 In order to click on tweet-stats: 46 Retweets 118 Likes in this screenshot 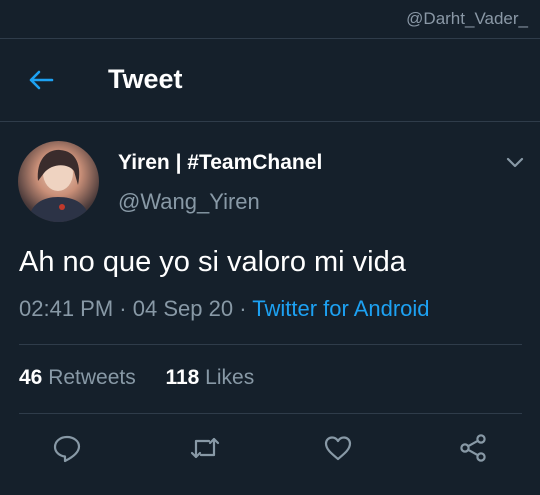, I will do `click(136, 378)`.